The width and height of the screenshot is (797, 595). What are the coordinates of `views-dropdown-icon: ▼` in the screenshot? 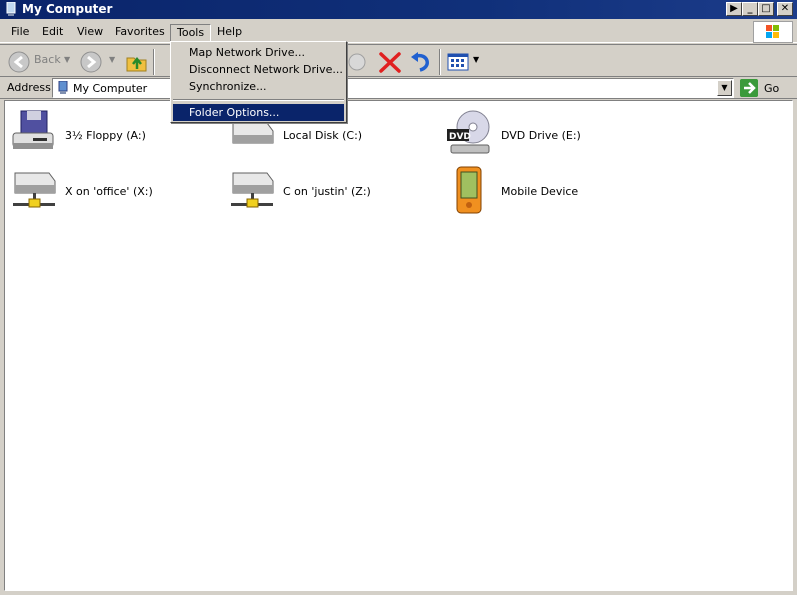 It's located at (476, 59).